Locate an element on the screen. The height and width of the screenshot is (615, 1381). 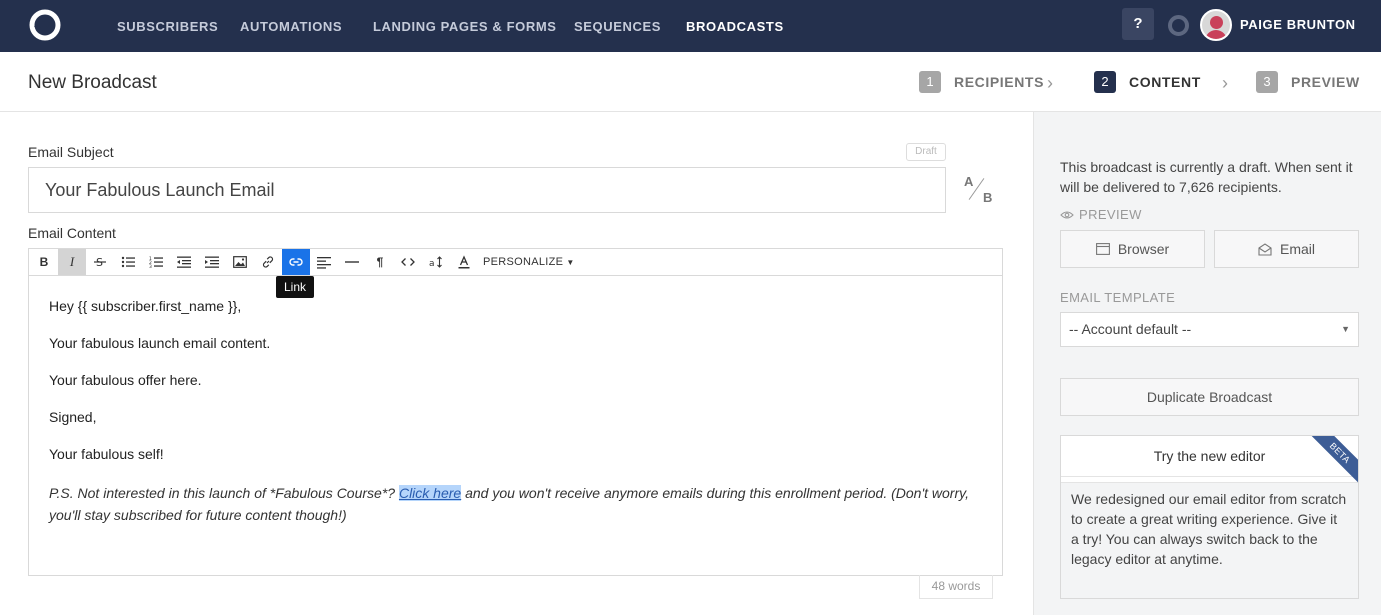
font-size-button: a is located at coordinates (436, 262).